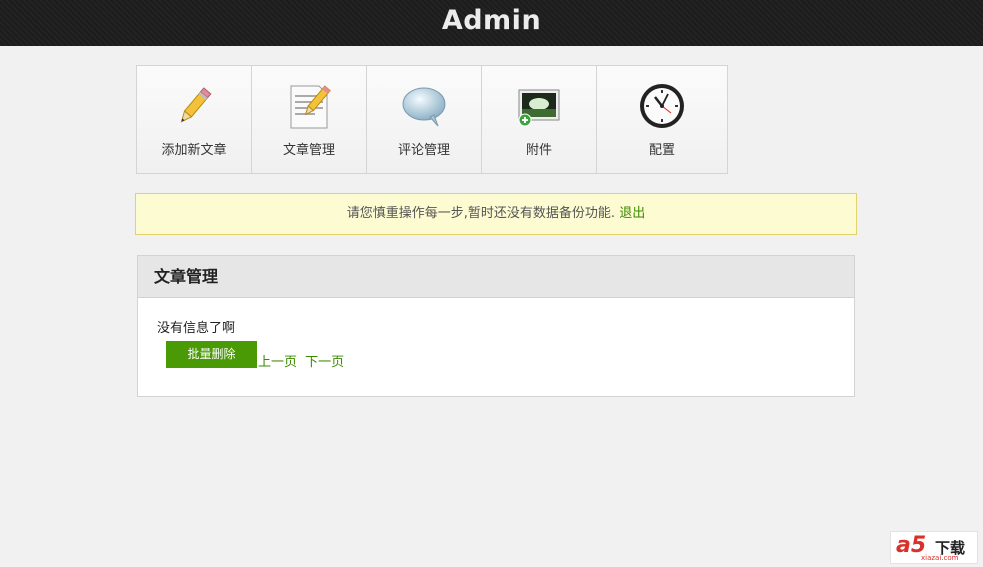 The image size is (983, 567). I want to click on nav-item-settings: 配置, so click(662, 119).